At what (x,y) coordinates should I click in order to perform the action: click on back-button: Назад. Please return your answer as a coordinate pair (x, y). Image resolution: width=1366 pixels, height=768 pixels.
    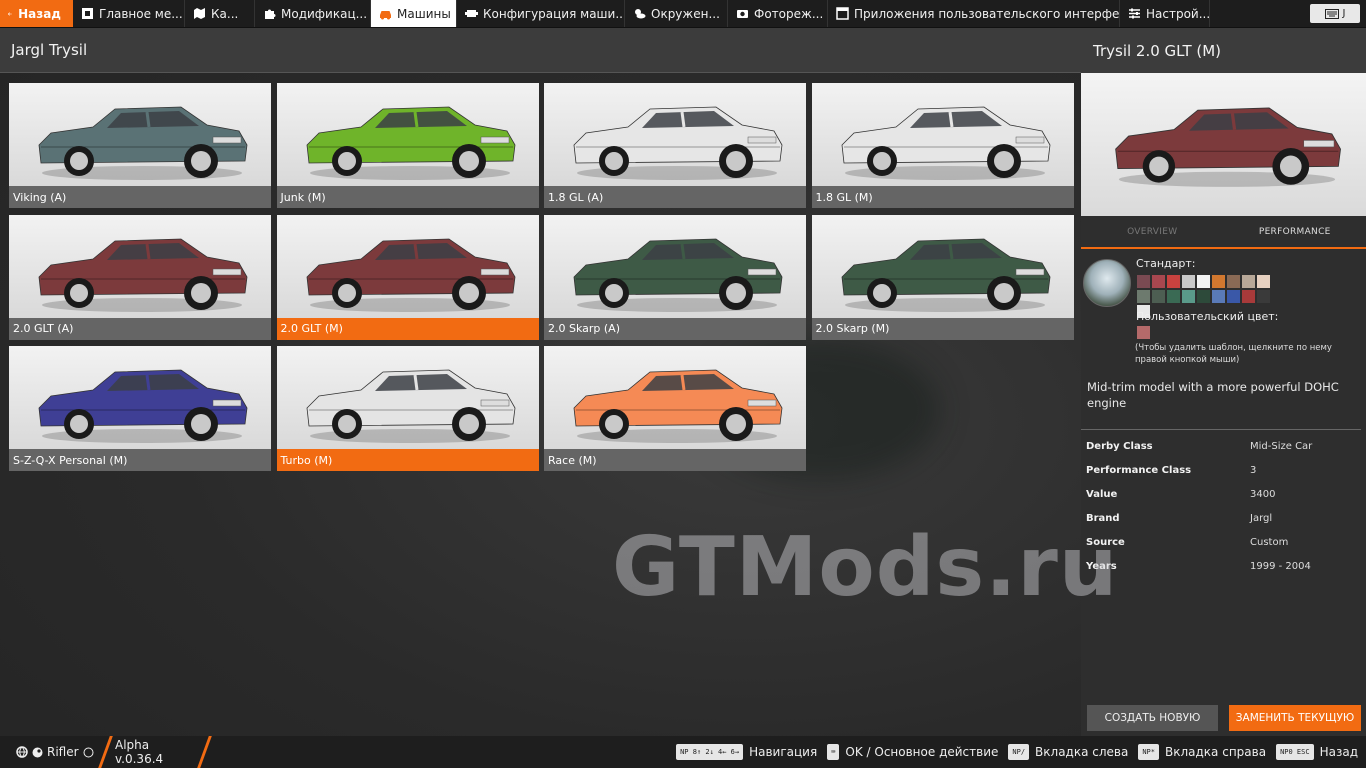
    Looking at the image, I should click on (36, 13).